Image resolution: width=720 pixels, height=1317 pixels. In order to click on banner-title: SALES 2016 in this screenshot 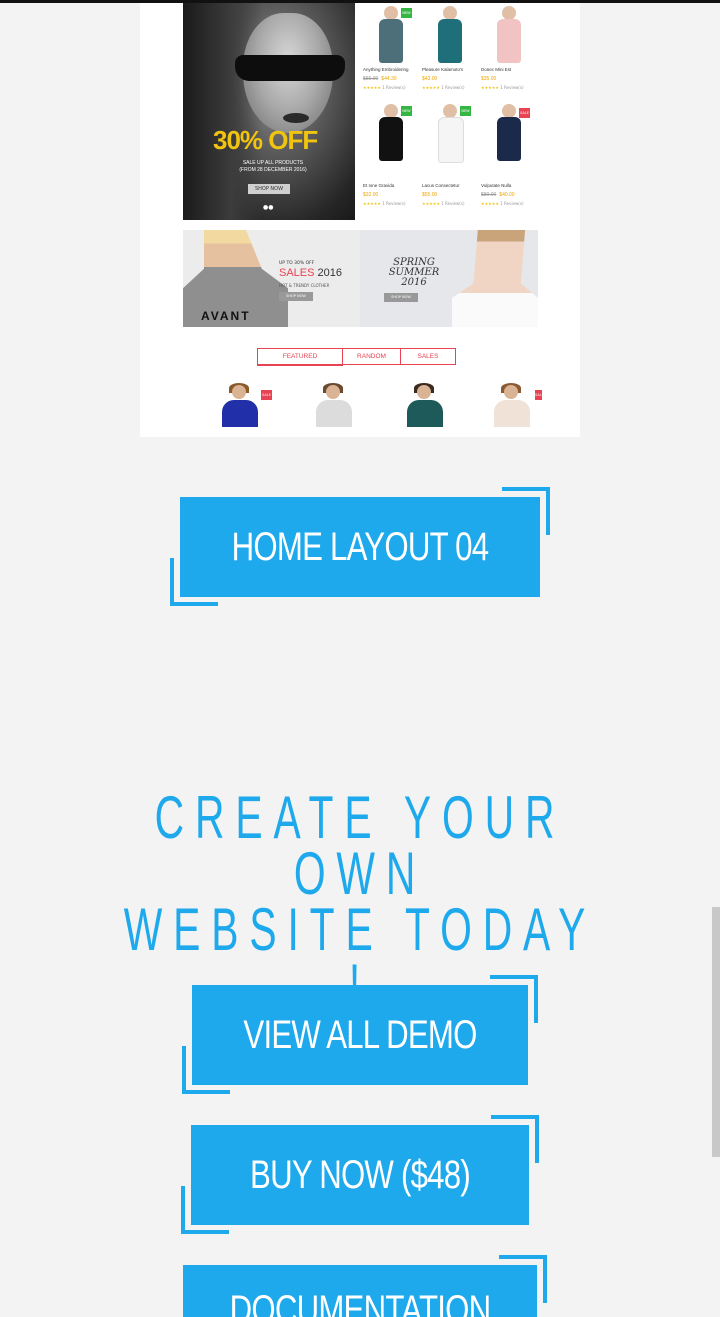, I will do `click(310, 273)`.